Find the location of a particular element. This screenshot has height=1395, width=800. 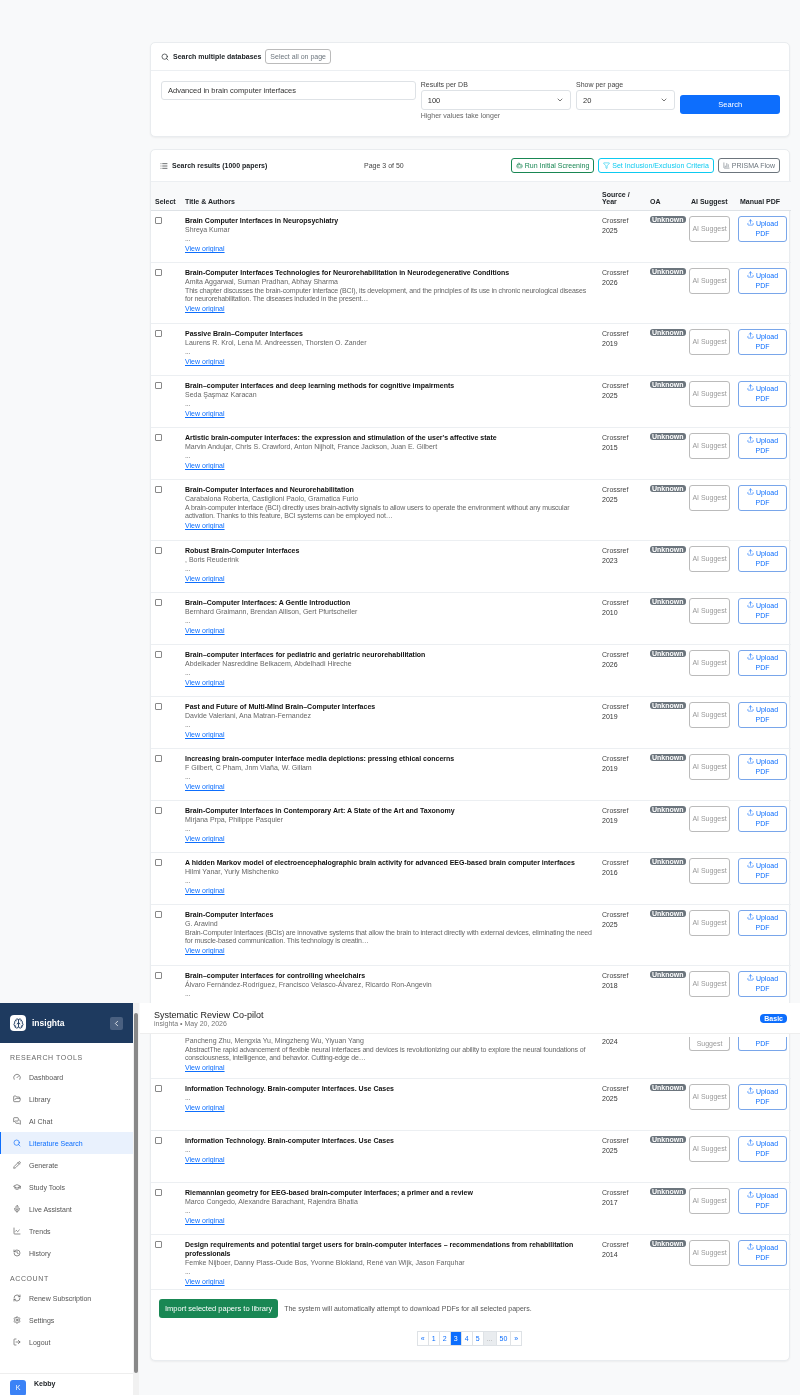

brand-name: insighta is located at coordinates (49, 1023).